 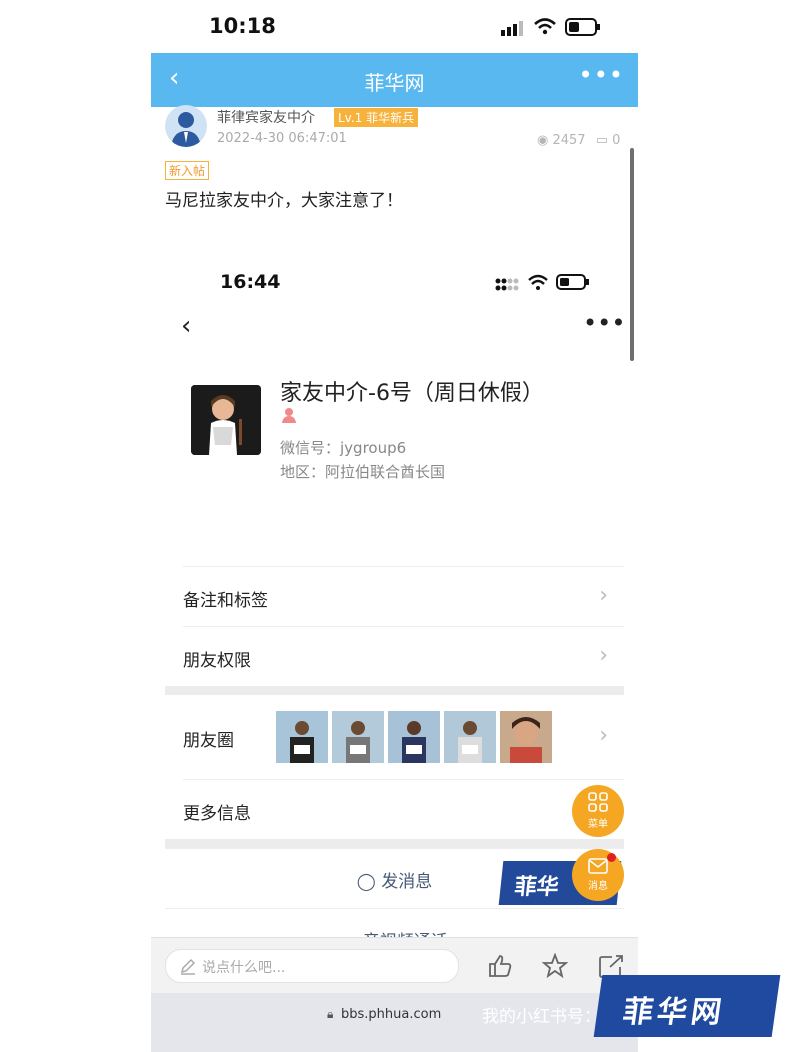 What do you see at coordinates (226, 420) in the screenshot?
I see `profile-avatar` at bounding box center [226, 420].